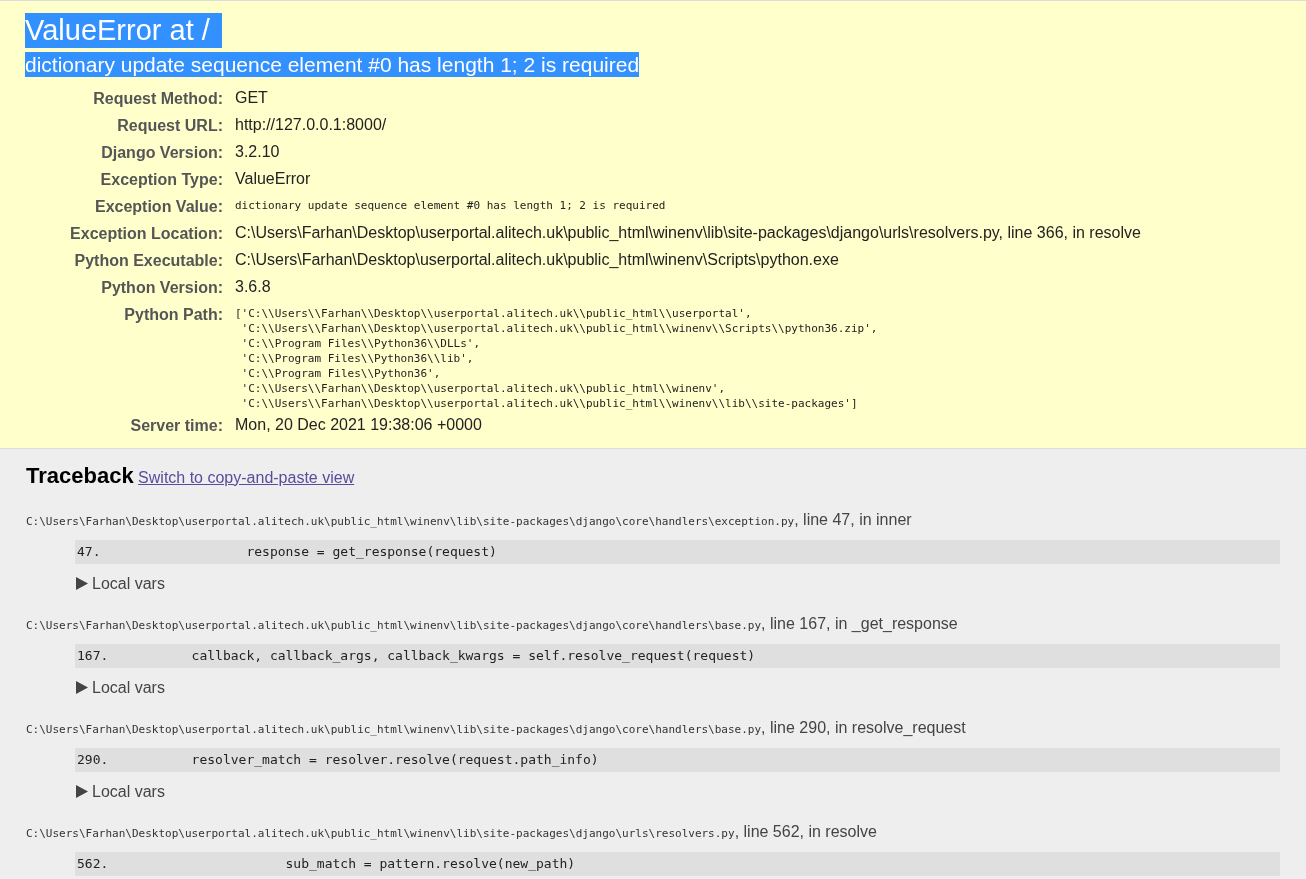  I want to click on error-title: ValueError at /, so click(123, 30).